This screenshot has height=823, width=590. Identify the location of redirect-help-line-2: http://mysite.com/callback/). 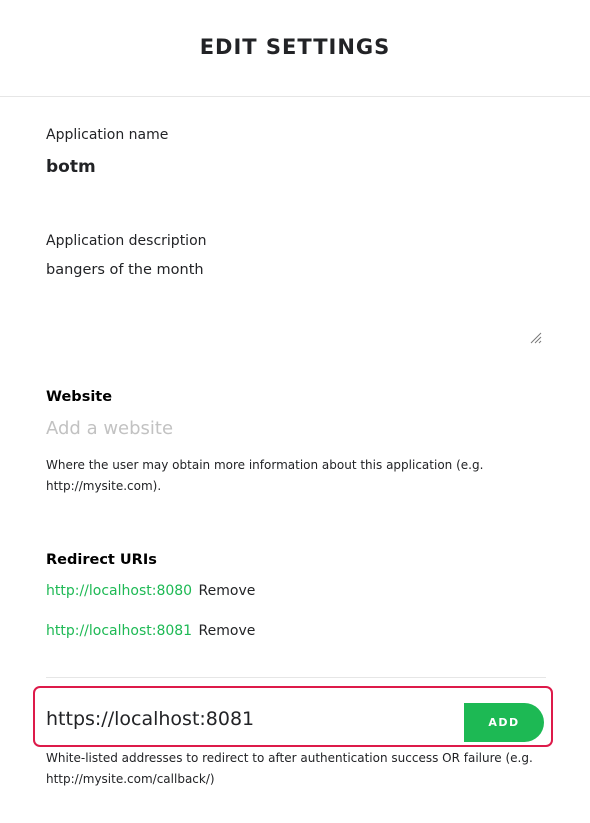
(130, 779).